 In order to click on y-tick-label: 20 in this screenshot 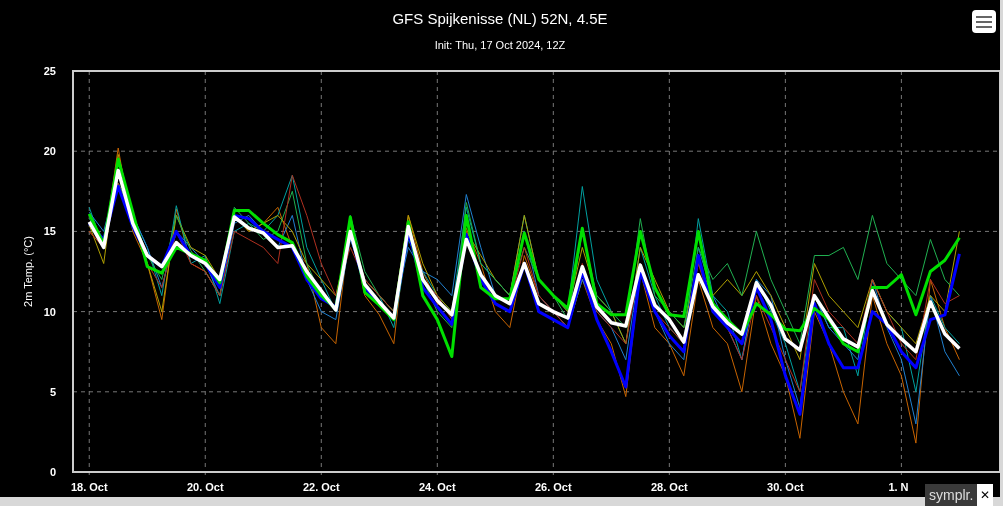, I will do `click(49, 151)`.